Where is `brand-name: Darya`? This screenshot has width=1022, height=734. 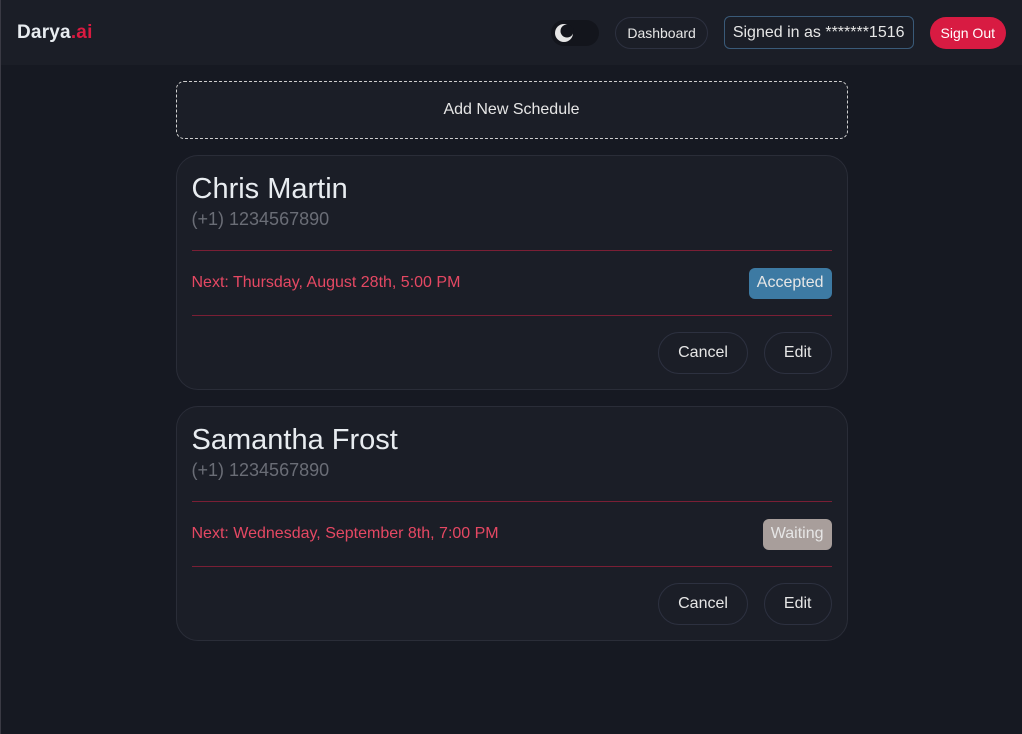
brand-name: Darya is located at coordinates (44, 32).